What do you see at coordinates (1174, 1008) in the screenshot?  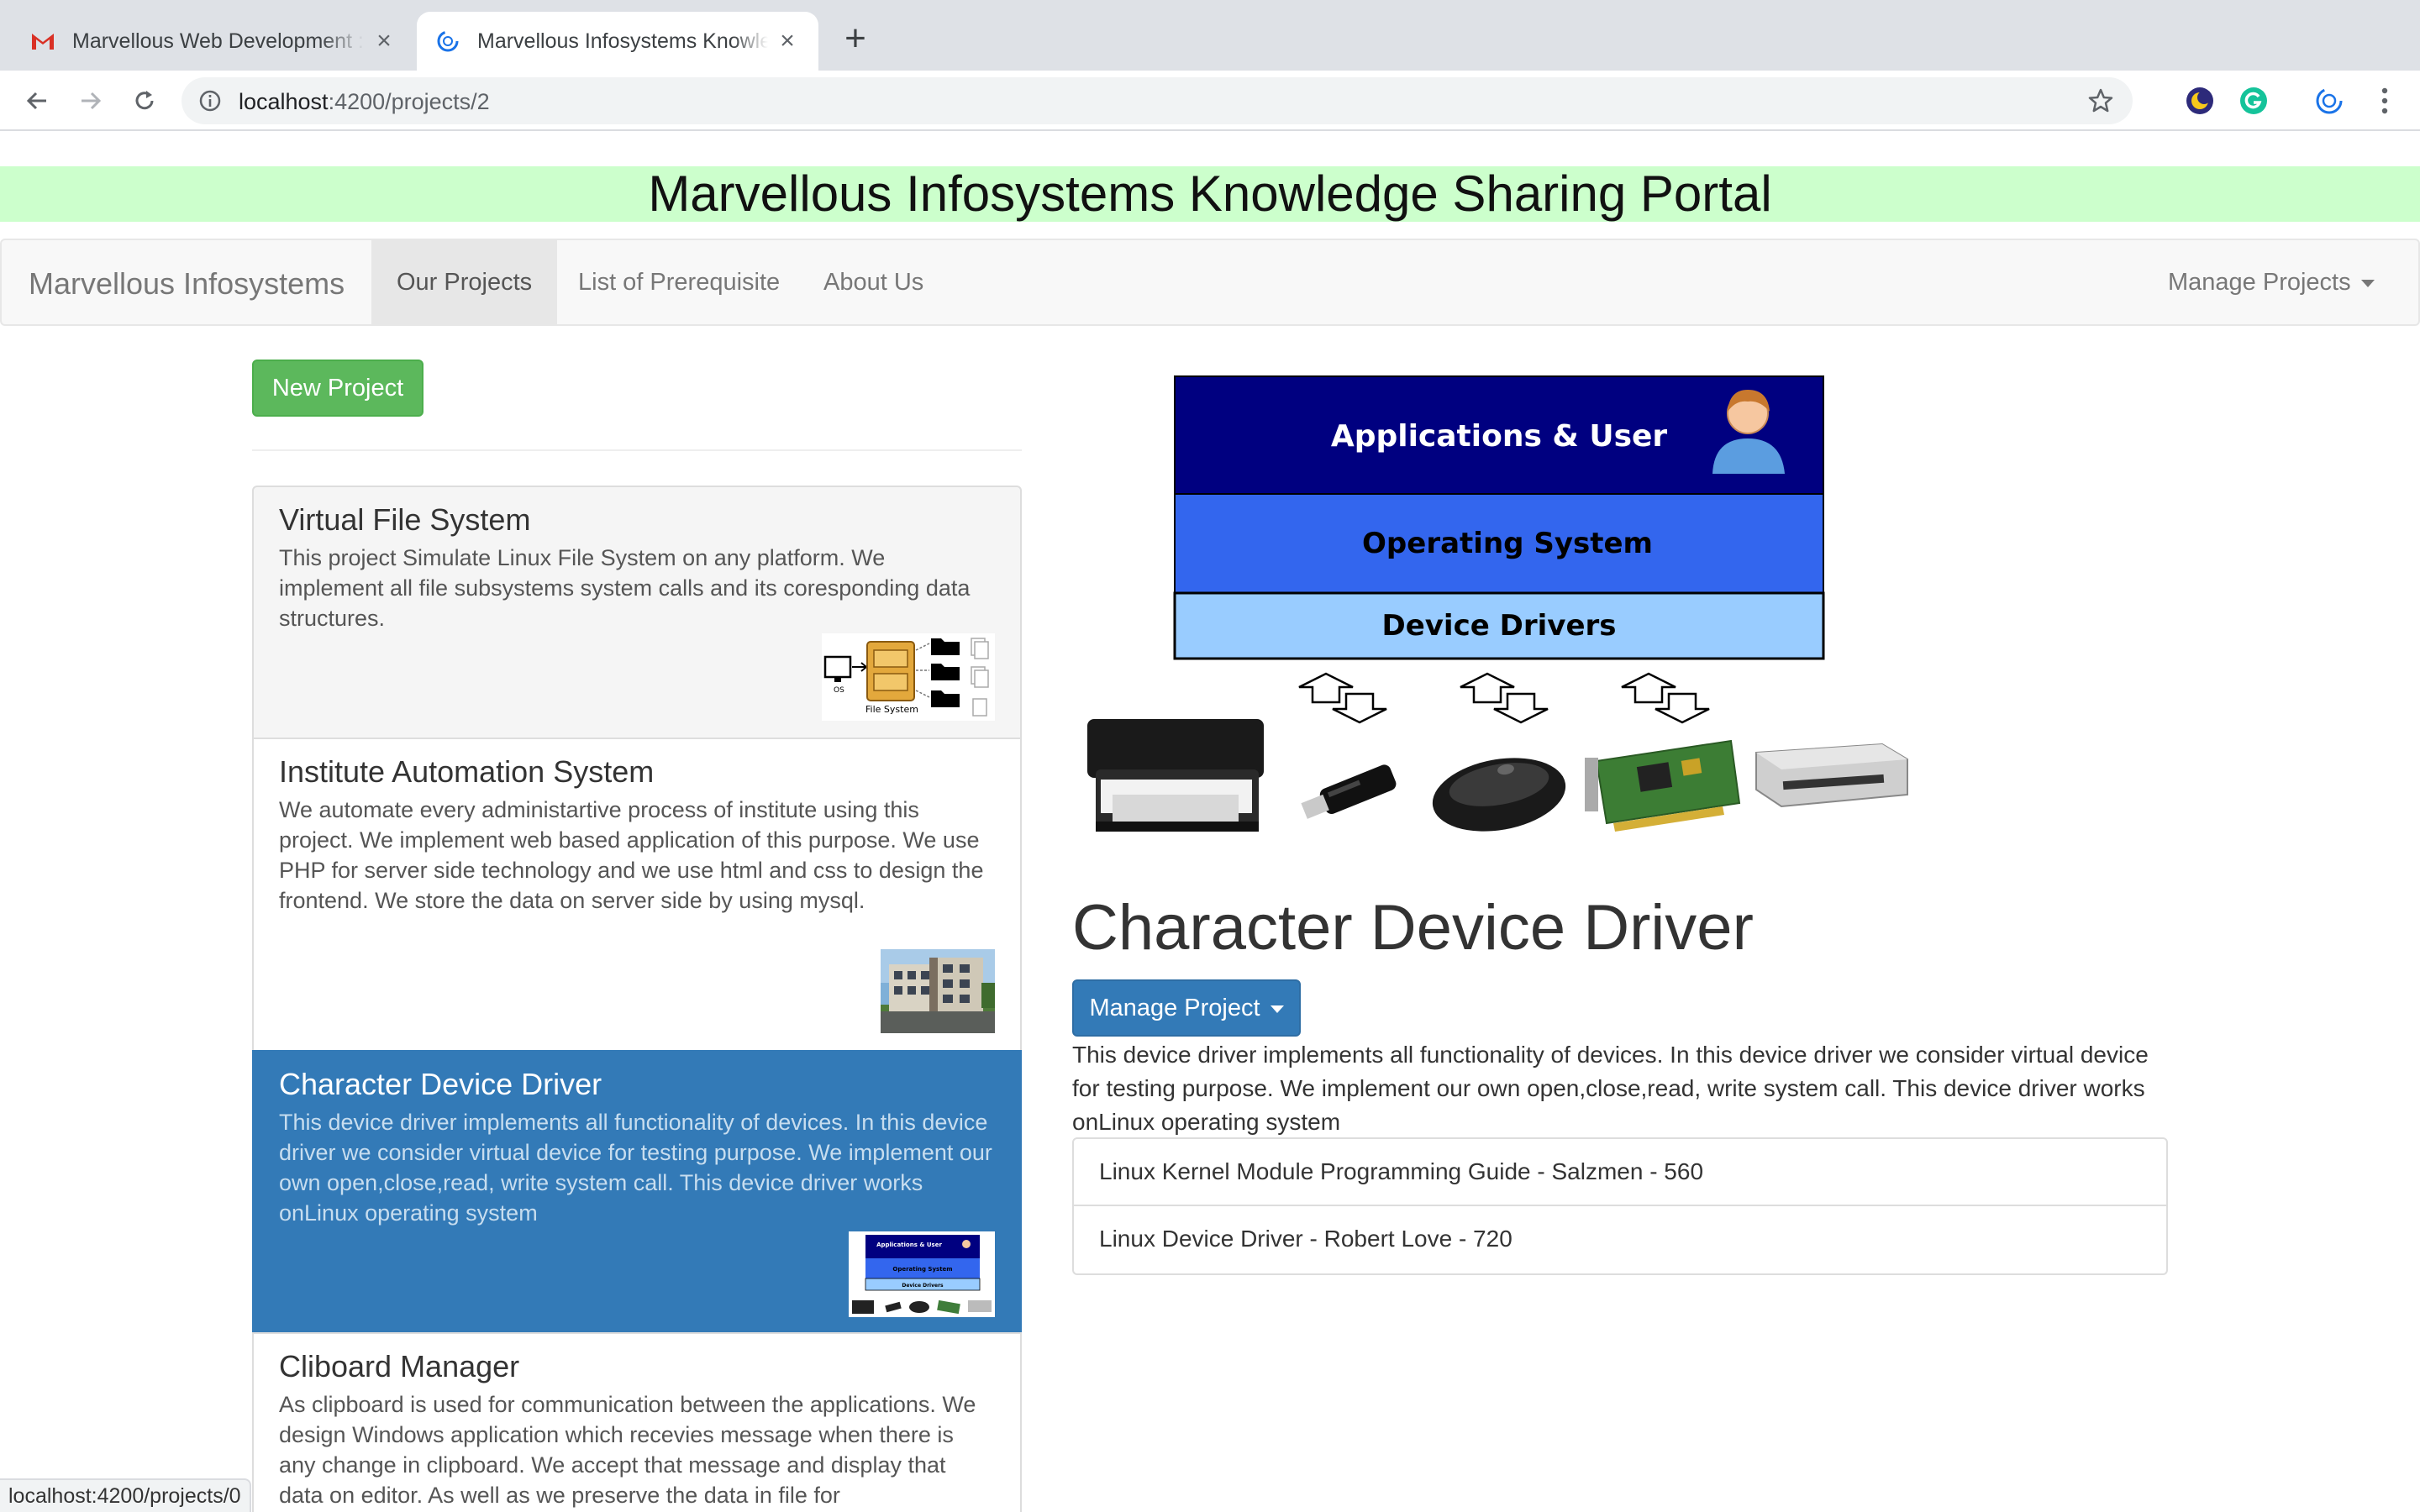 I see `manage-project-label: Manage Project` at bounding box center [1174, 1008].